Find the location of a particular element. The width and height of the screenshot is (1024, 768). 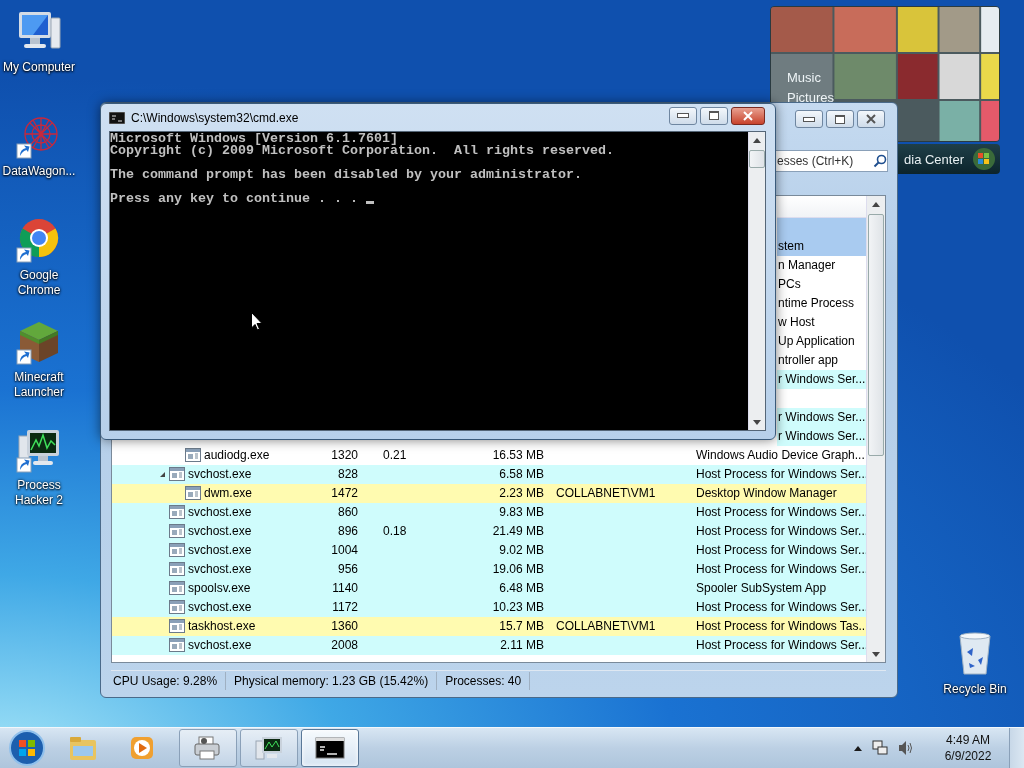

icon-label: Minecraft Launcher is located at coordinates (38, 385).